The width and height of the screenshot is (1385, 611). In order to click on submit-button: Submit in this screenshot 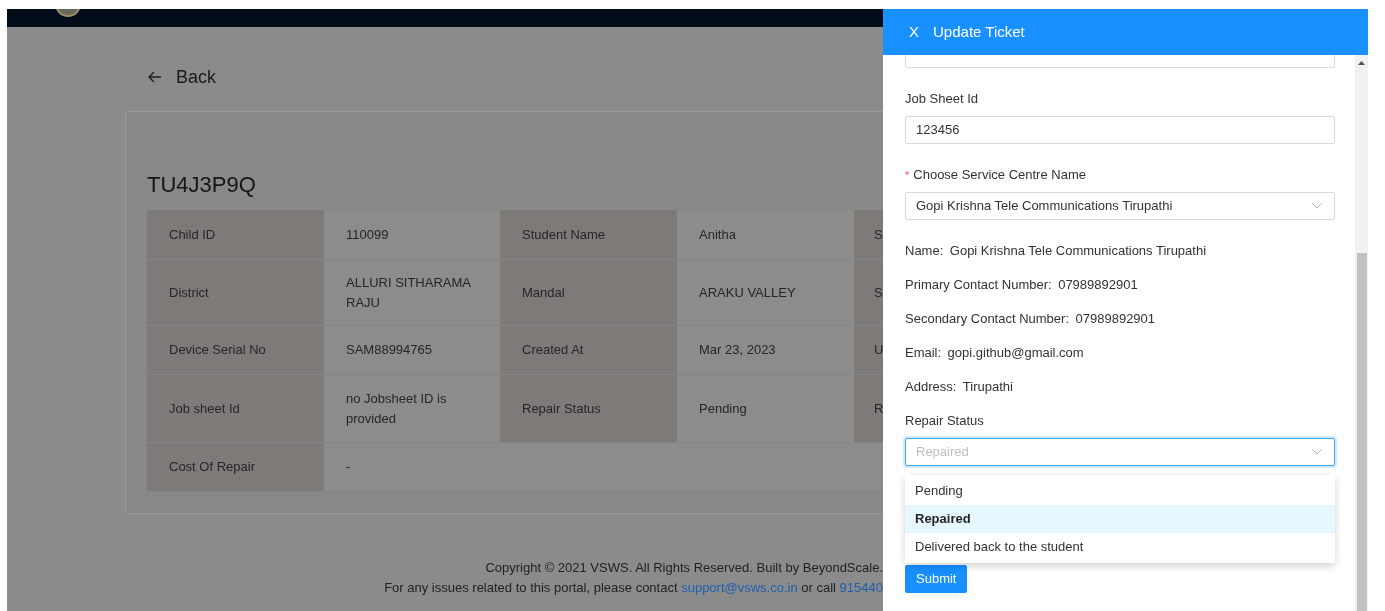, I will do `click(936, 579)`.